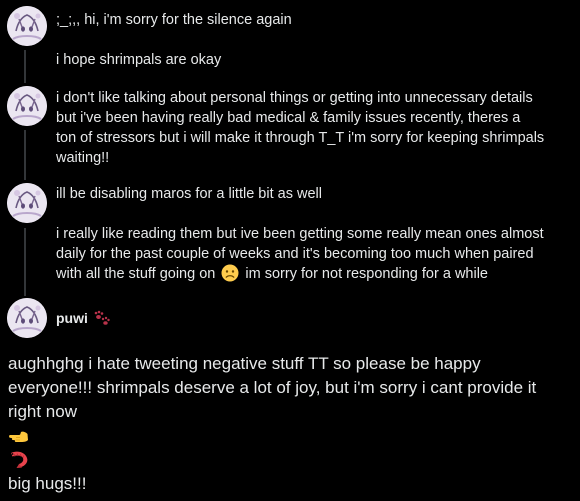 This screenshot has height=501, width=580. I want to click on shrimp-icon, so click(19, 459).